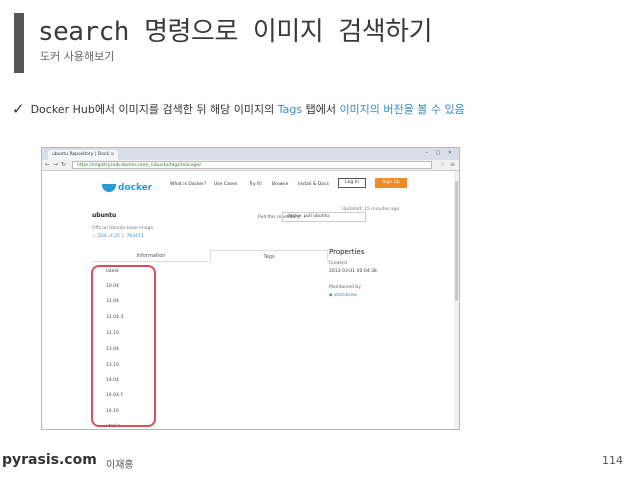 The height and width of the screenshot is (479, 638). I want to click on browser-tabbar: ubuntu Repository | Dock × – ▢ ✕, so click(250, 154).